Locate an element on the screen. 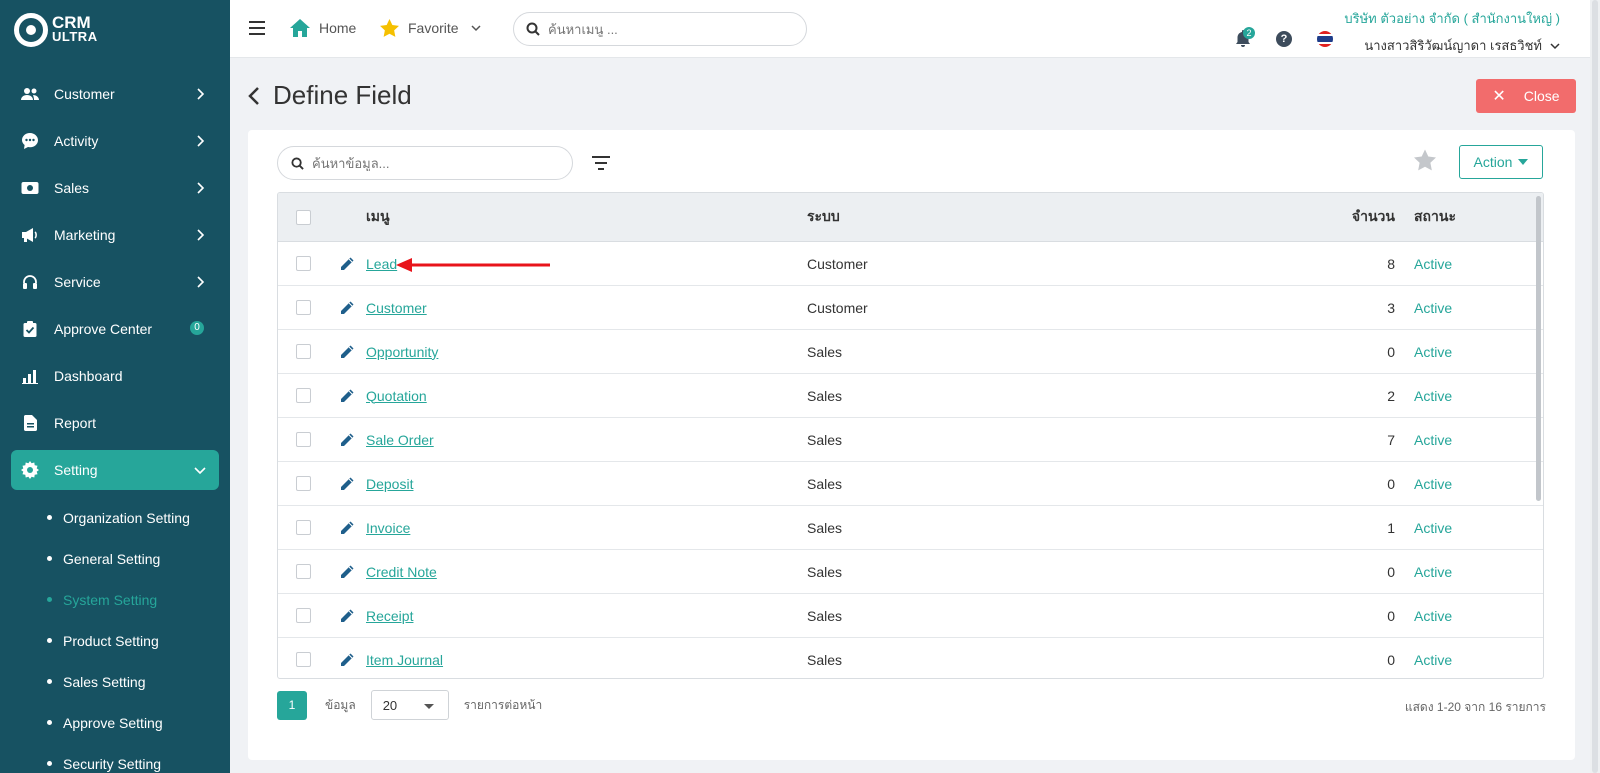 The image size is (1600, 773). sidebar-item-customer: Customer is located at coordinates (115, 94).